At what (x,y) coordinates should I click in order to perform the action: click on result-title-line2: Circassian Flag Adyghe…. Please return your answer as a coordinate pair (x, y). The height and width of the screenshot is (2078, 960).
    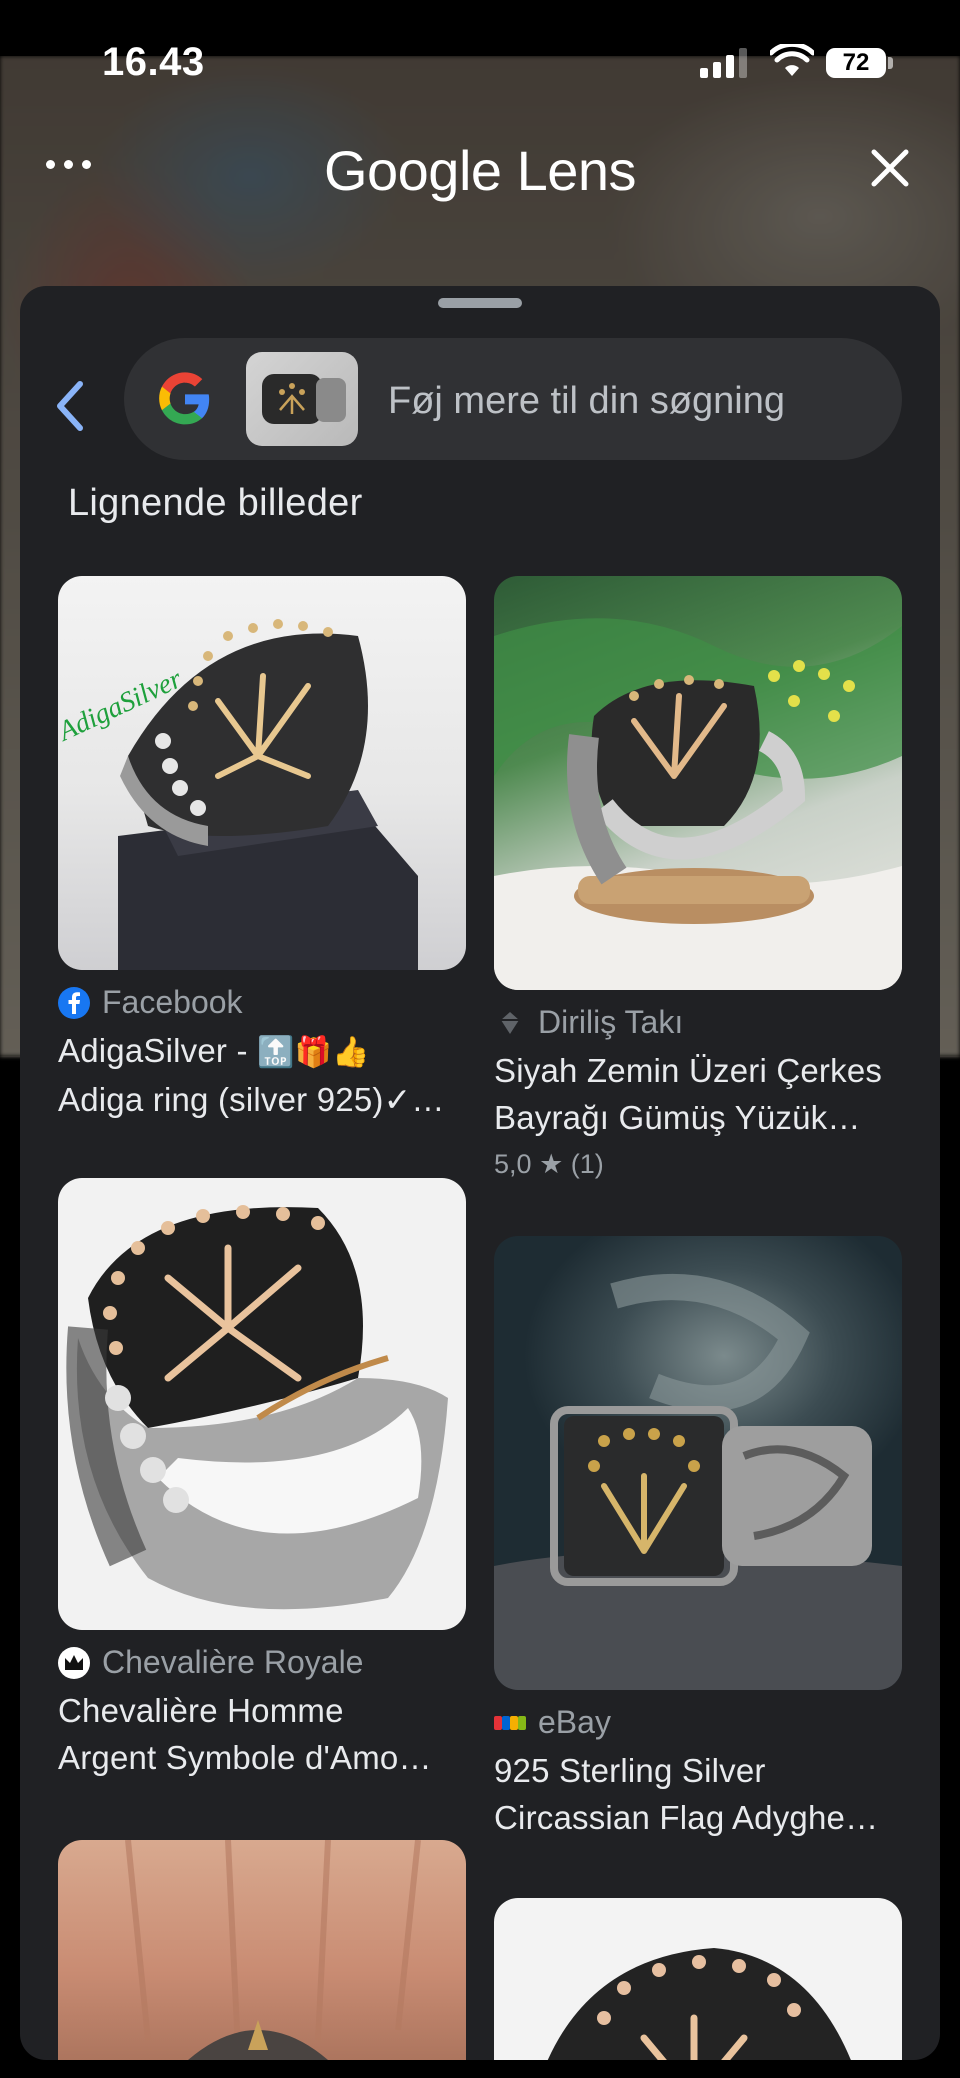
    Looking at the image, I should click on (686, 1817).